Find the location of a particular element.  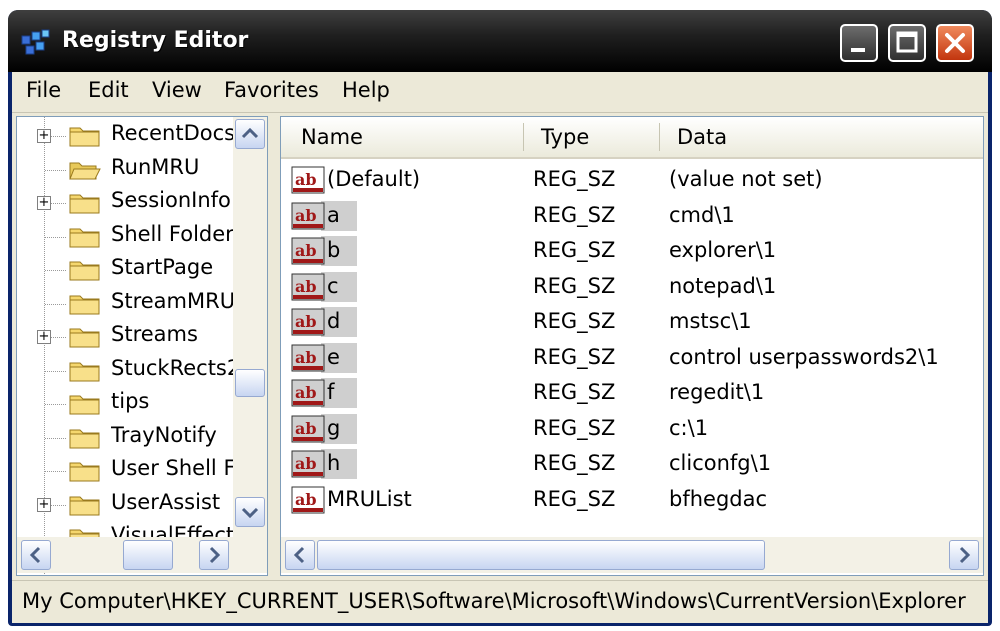

maximize-button is located at coordinates (907, 43).